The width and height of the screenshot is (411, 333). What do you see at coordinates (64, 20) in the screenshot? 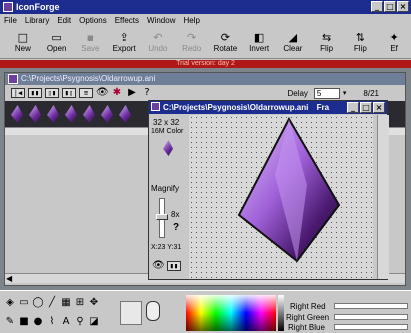
I see `menu-edit: Edit` at bounding box center [64, 20].